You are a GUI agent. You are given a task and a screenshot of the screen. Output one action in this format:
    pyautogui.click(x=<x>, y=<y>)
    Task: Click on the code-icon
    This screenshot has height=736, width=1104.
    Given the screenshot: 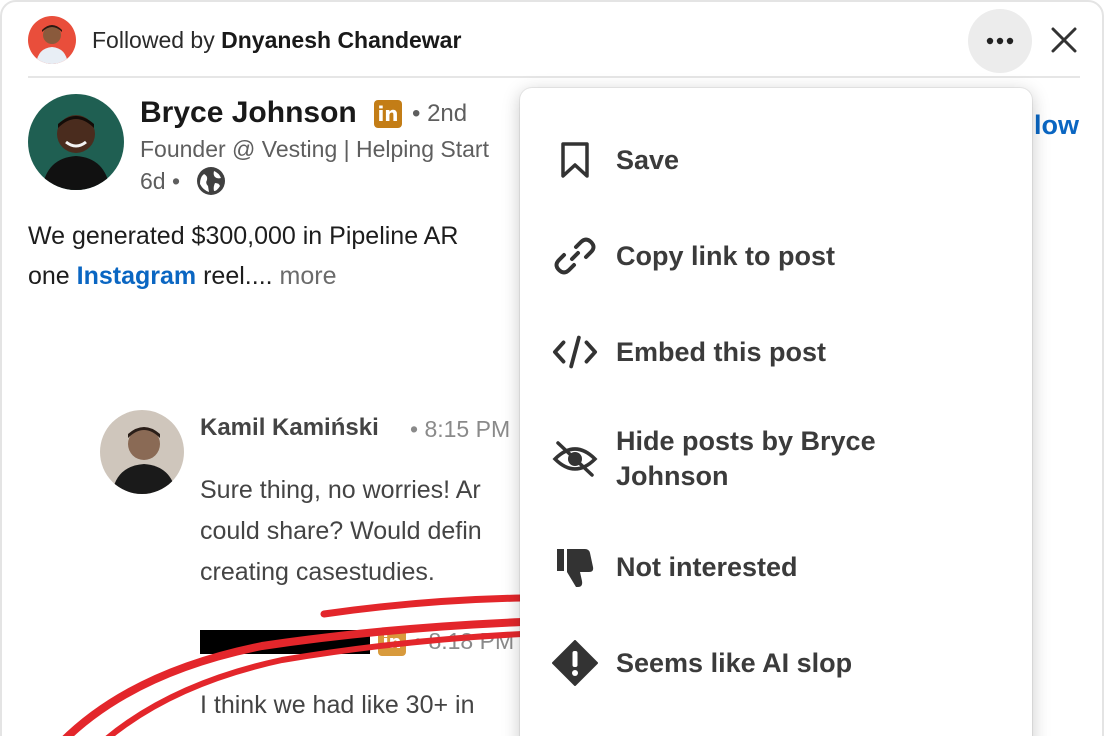 What is the action you would take?
    pyautogui.click(x=575, y=352)
    